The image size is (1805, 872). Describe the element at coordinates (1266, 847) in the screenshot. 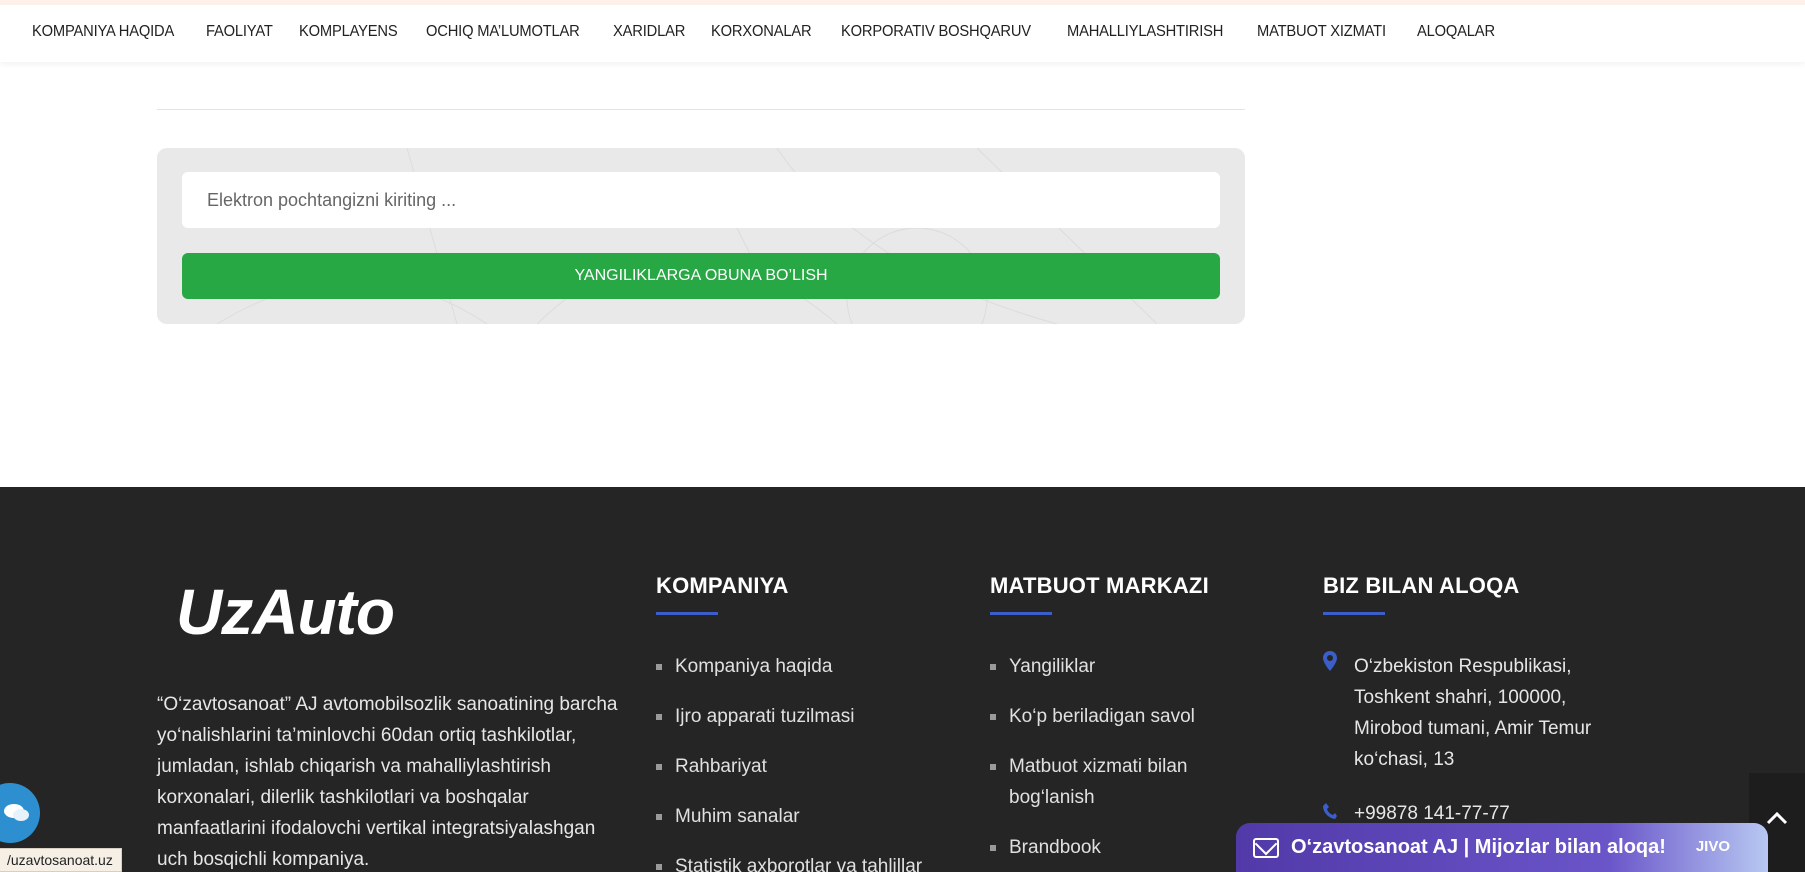

I see `envelope-icon` at that location.